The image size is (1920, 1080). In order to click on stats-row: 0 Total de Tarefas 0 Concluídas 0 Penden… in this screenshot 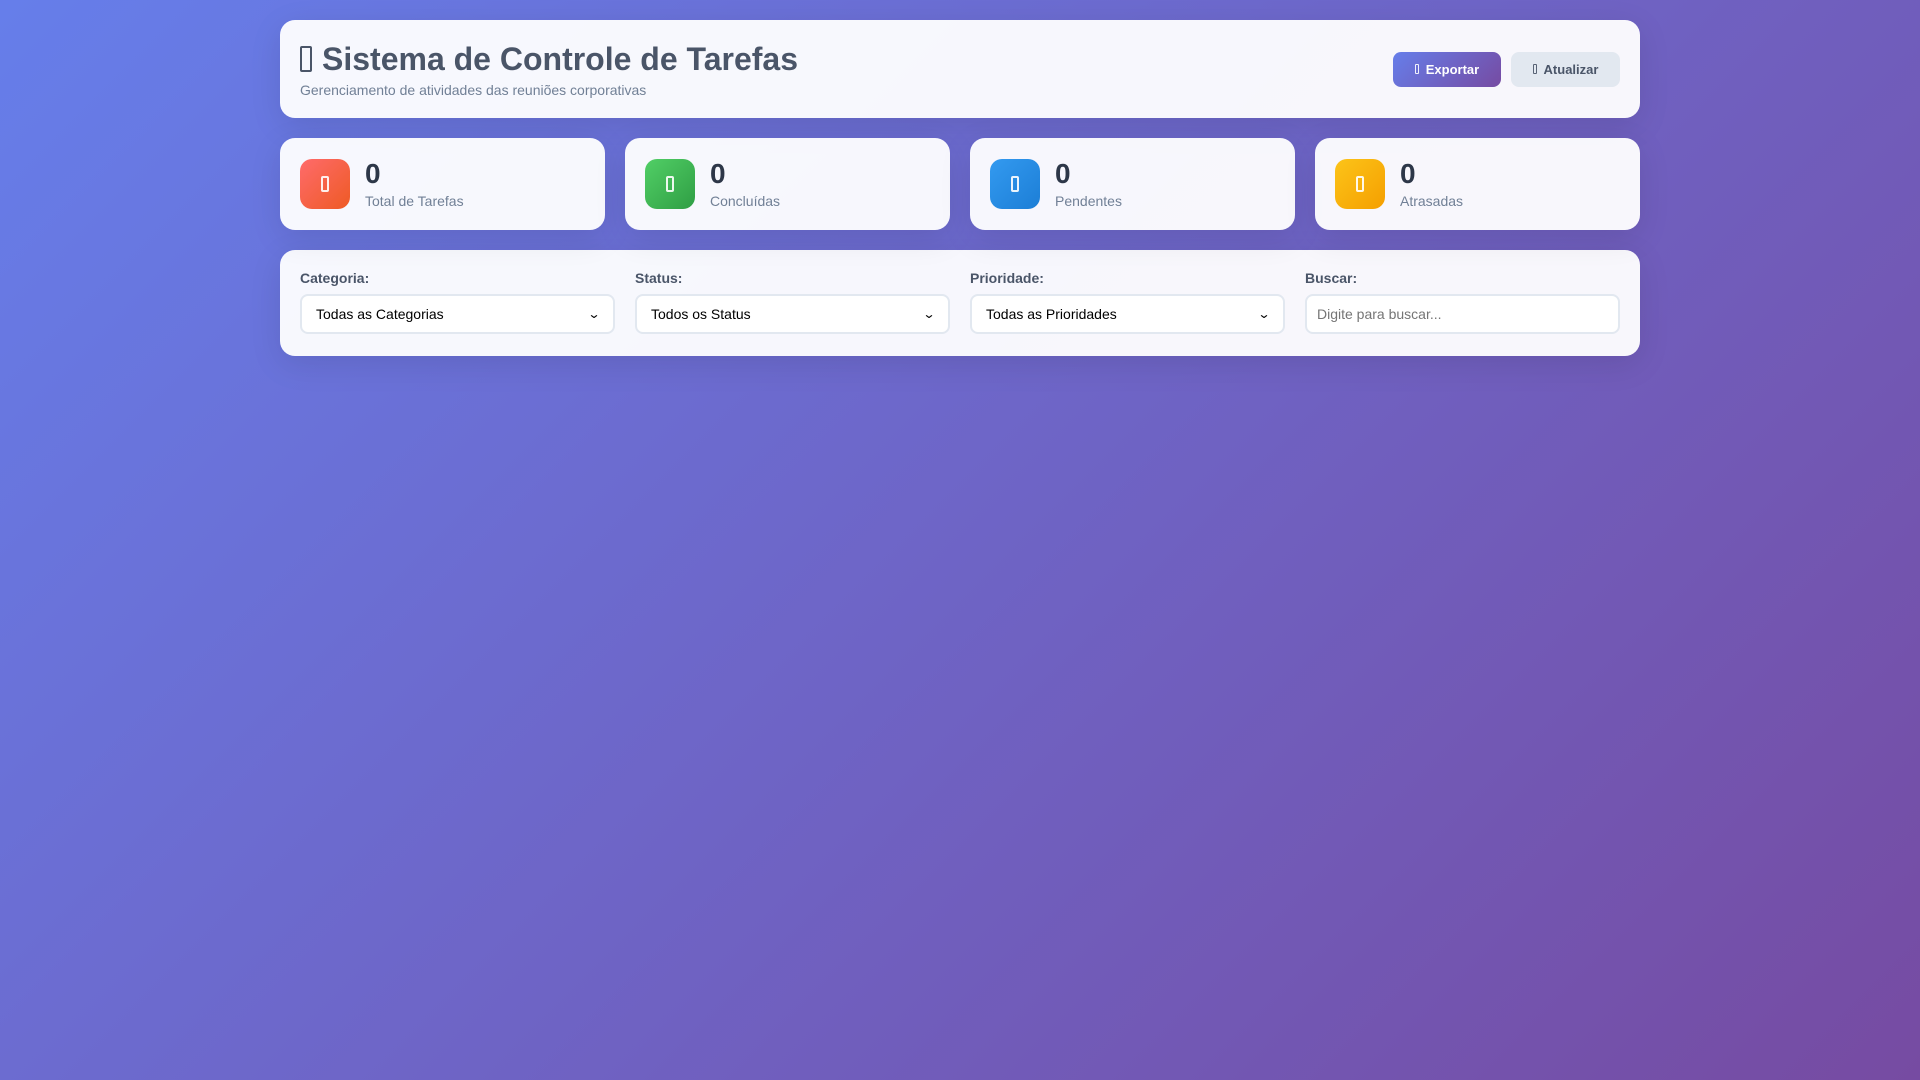, I will do `click(960, 184)`.